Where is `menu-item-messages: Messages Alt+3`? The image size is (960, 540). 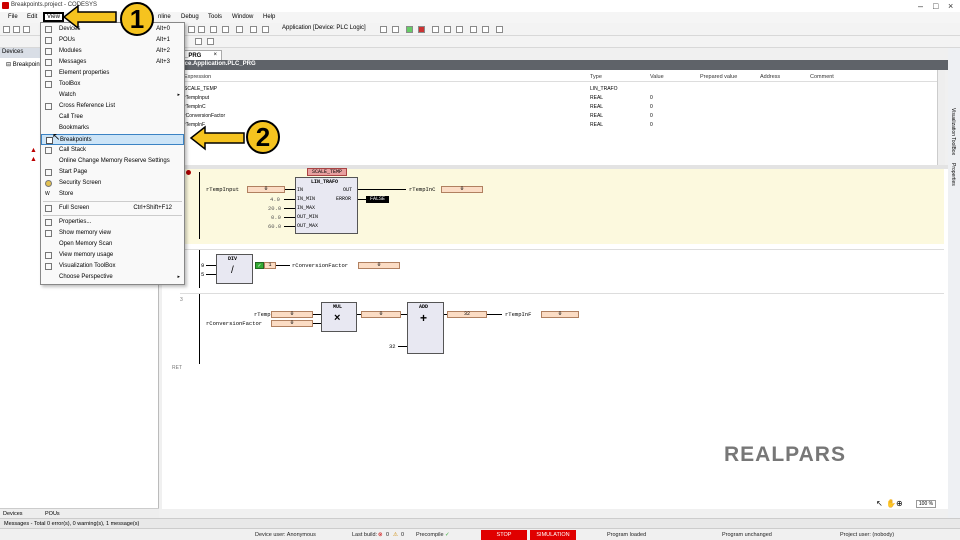 menu-item-messages: Messages Alt+3 is located at coordinates (112, 62).